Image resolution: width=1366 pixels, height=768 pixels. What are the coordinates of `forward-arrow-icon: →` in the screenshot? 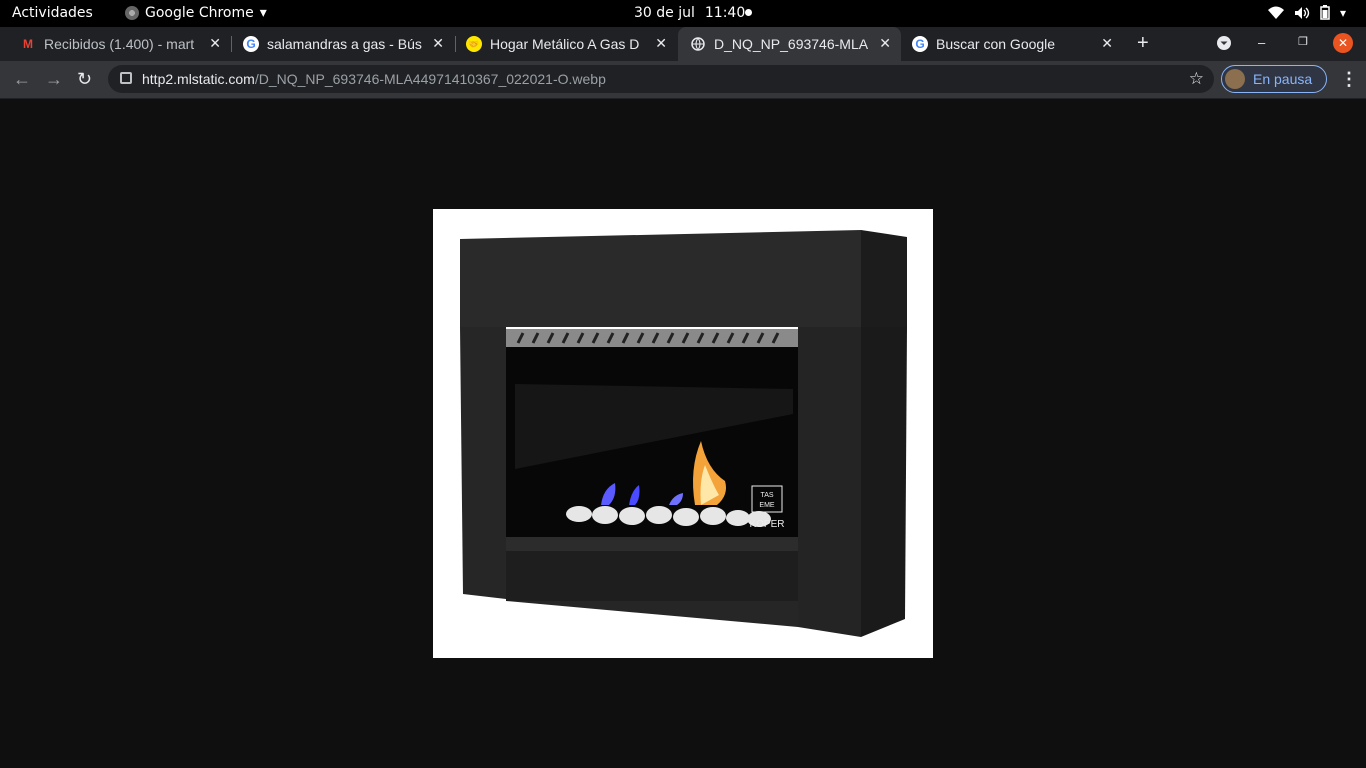 It's located at (54, 79).